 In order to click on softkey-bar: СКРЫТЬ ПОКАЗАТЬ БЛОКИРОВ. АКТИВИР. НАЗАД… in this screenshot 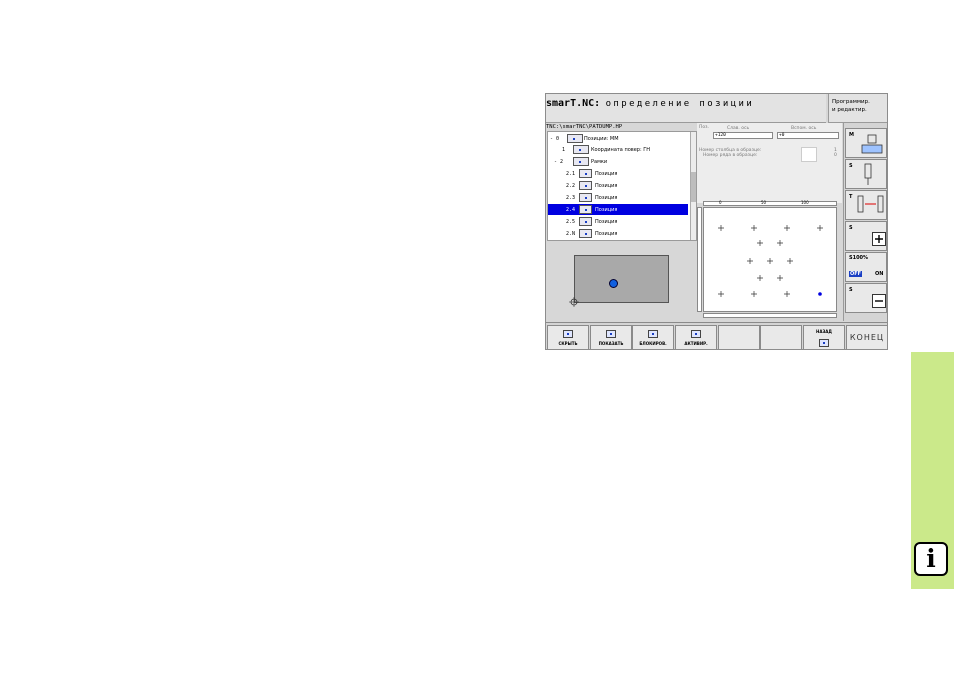, I will do `click(716, 335)`.